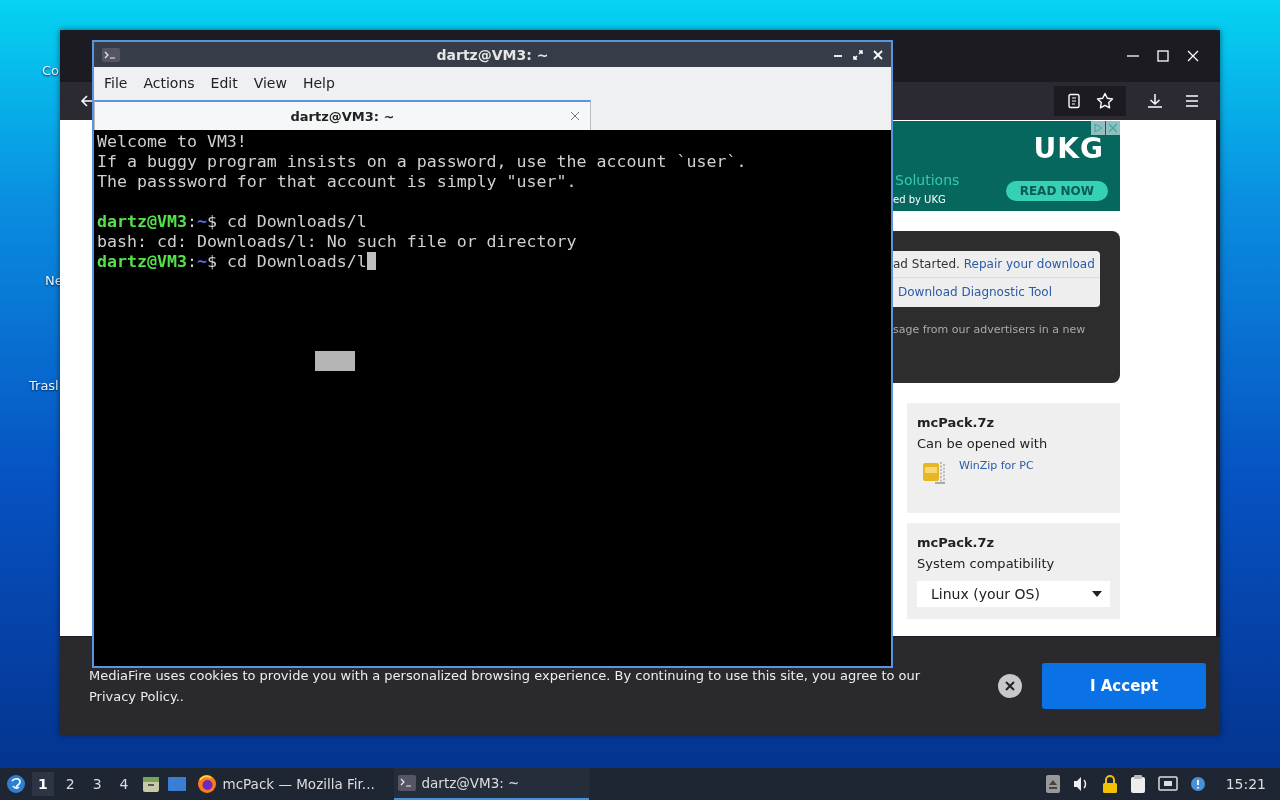  Describe the element at coordinates (975, 291) in the screenshot. I see `diagnostic-tool-link: Download Diagnostic Tool` at that location.